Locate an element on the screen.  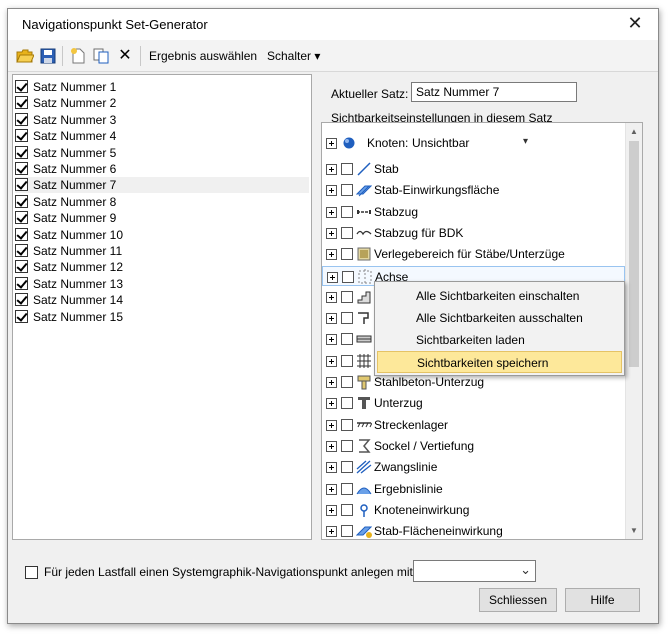
context-menu-item: Sichtbarkeiten speichern is located at coordinates (499, 362).